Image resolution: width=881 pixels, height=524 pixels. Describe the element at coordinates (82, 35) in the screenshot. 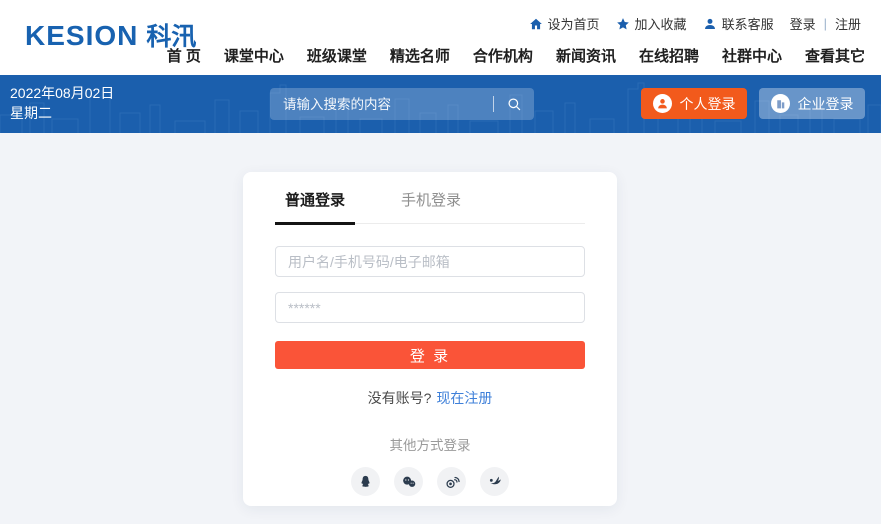

I see `logo-text-en: KESION` at that location.